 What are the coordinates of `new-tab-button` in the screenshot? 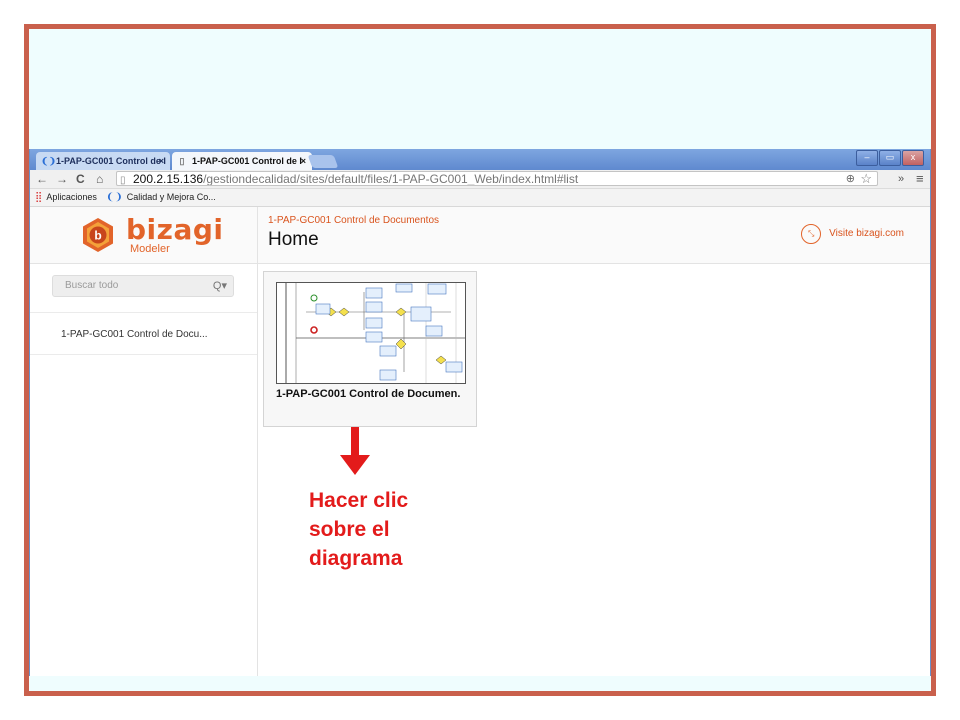 It's located at (323, 161).